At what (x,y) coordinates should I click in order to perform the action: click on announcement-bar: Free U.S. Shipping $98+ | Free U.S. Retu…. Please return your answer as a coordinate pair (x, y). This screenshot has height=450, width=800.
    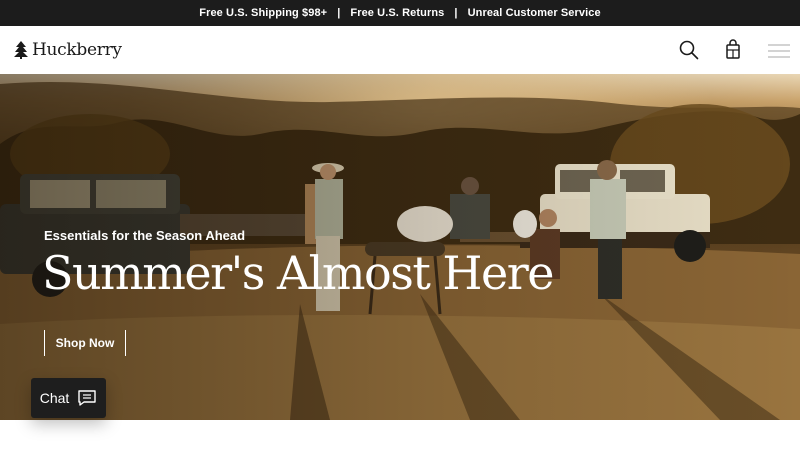
    Looking at the image, I should click on (400, 13).